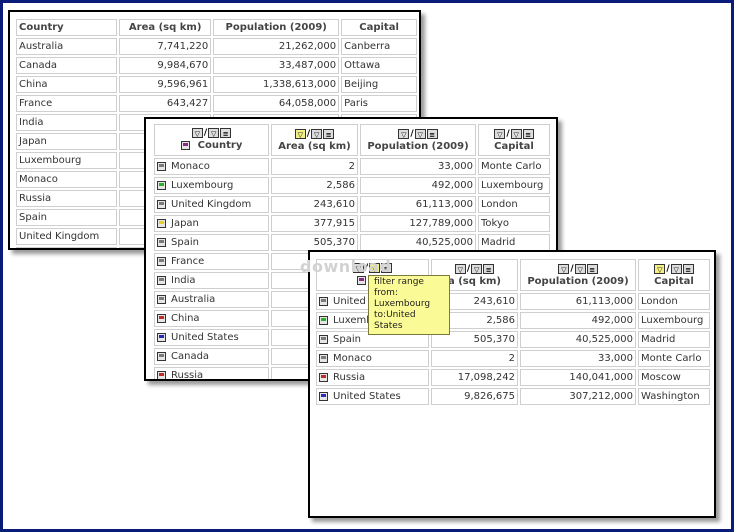  What do you see at coordinates (67, 27) in the screenshot?
I see `column-header-country: Country` at bounding box center [67, 27].